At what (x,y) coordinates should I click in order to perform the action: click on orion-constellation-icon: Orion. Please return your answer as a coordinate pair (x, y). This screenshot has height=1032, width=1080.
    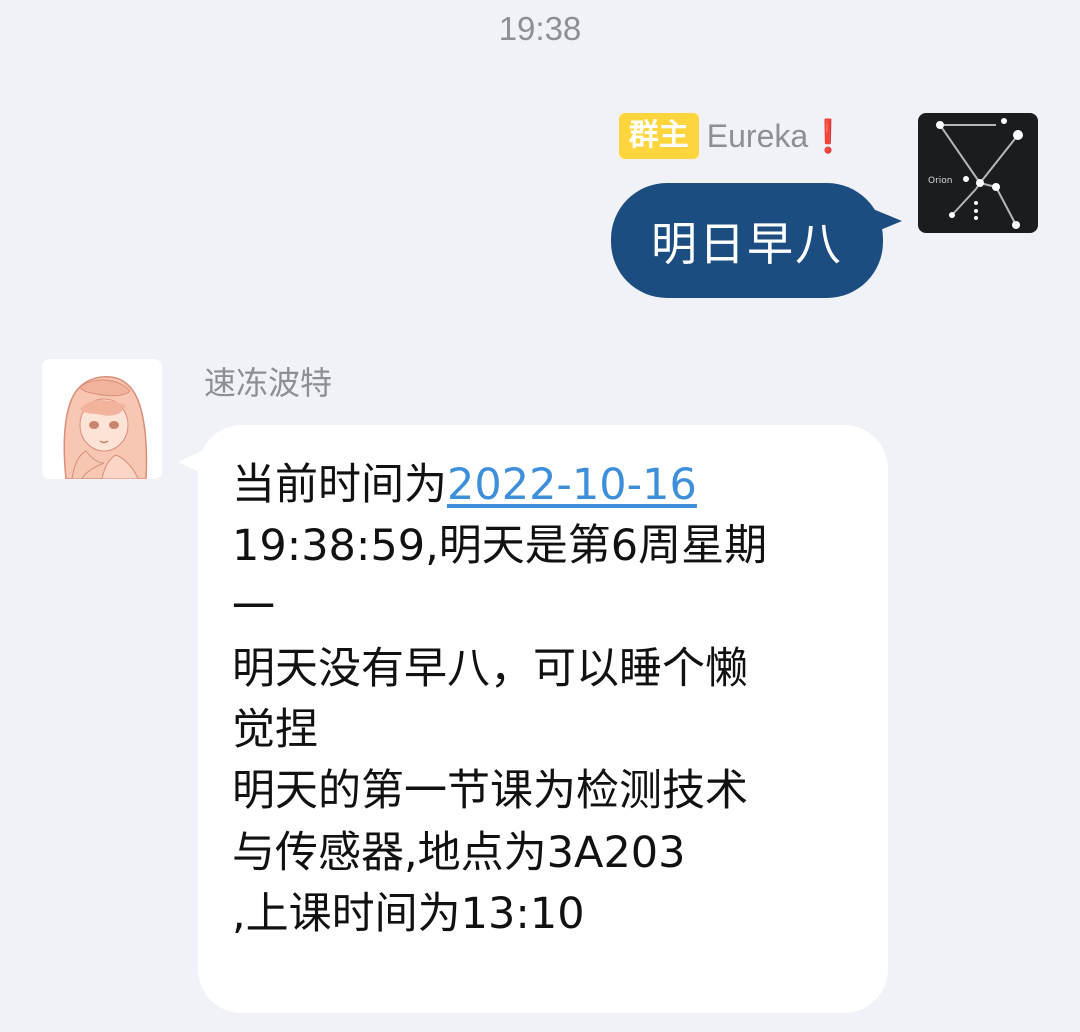
    Looking at the image, I should click on (975, 173).